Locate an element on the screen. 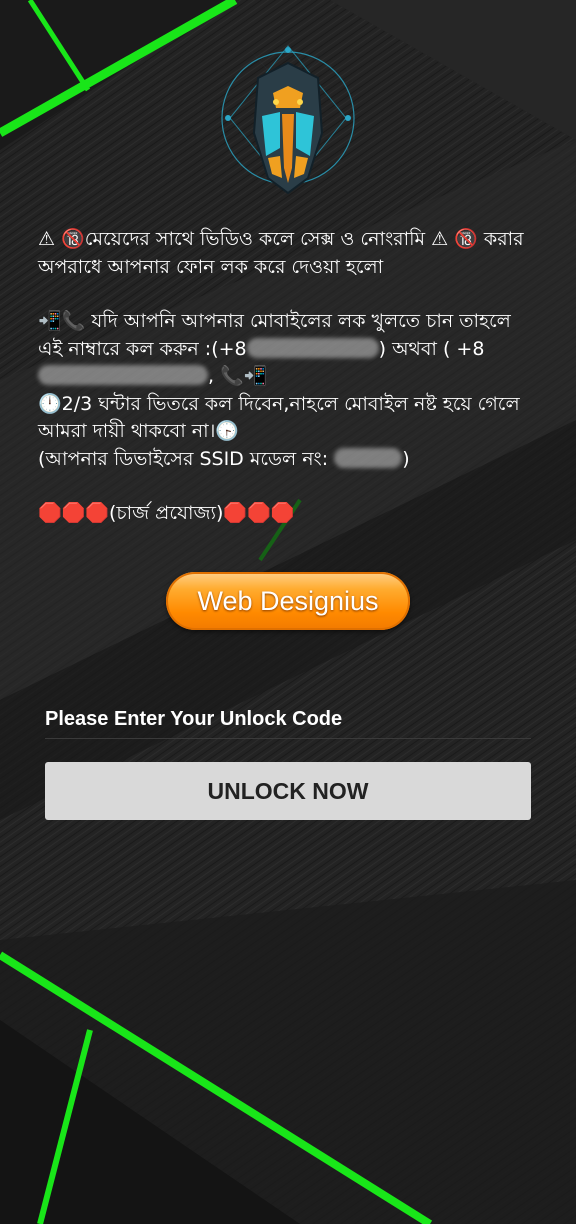 Image resolution: width=576 pixels, height=1224 pixels. message-ssid-prefix: (আপনার ডিভাইসের SSID মডেল নং: is located at coordinates (186, 458).